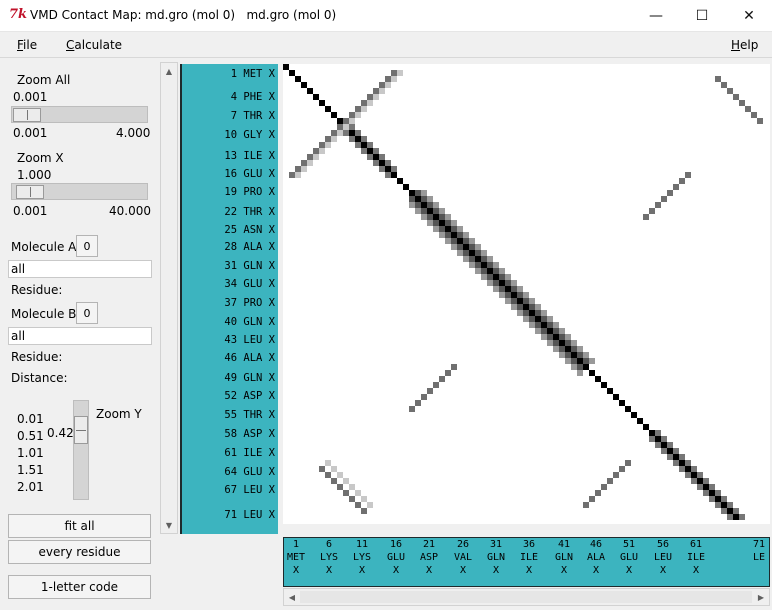  What do you see at coordinates (80, 336) in the screenshot?
I see `selection-b-input: all` at bounding box center [80, 336].